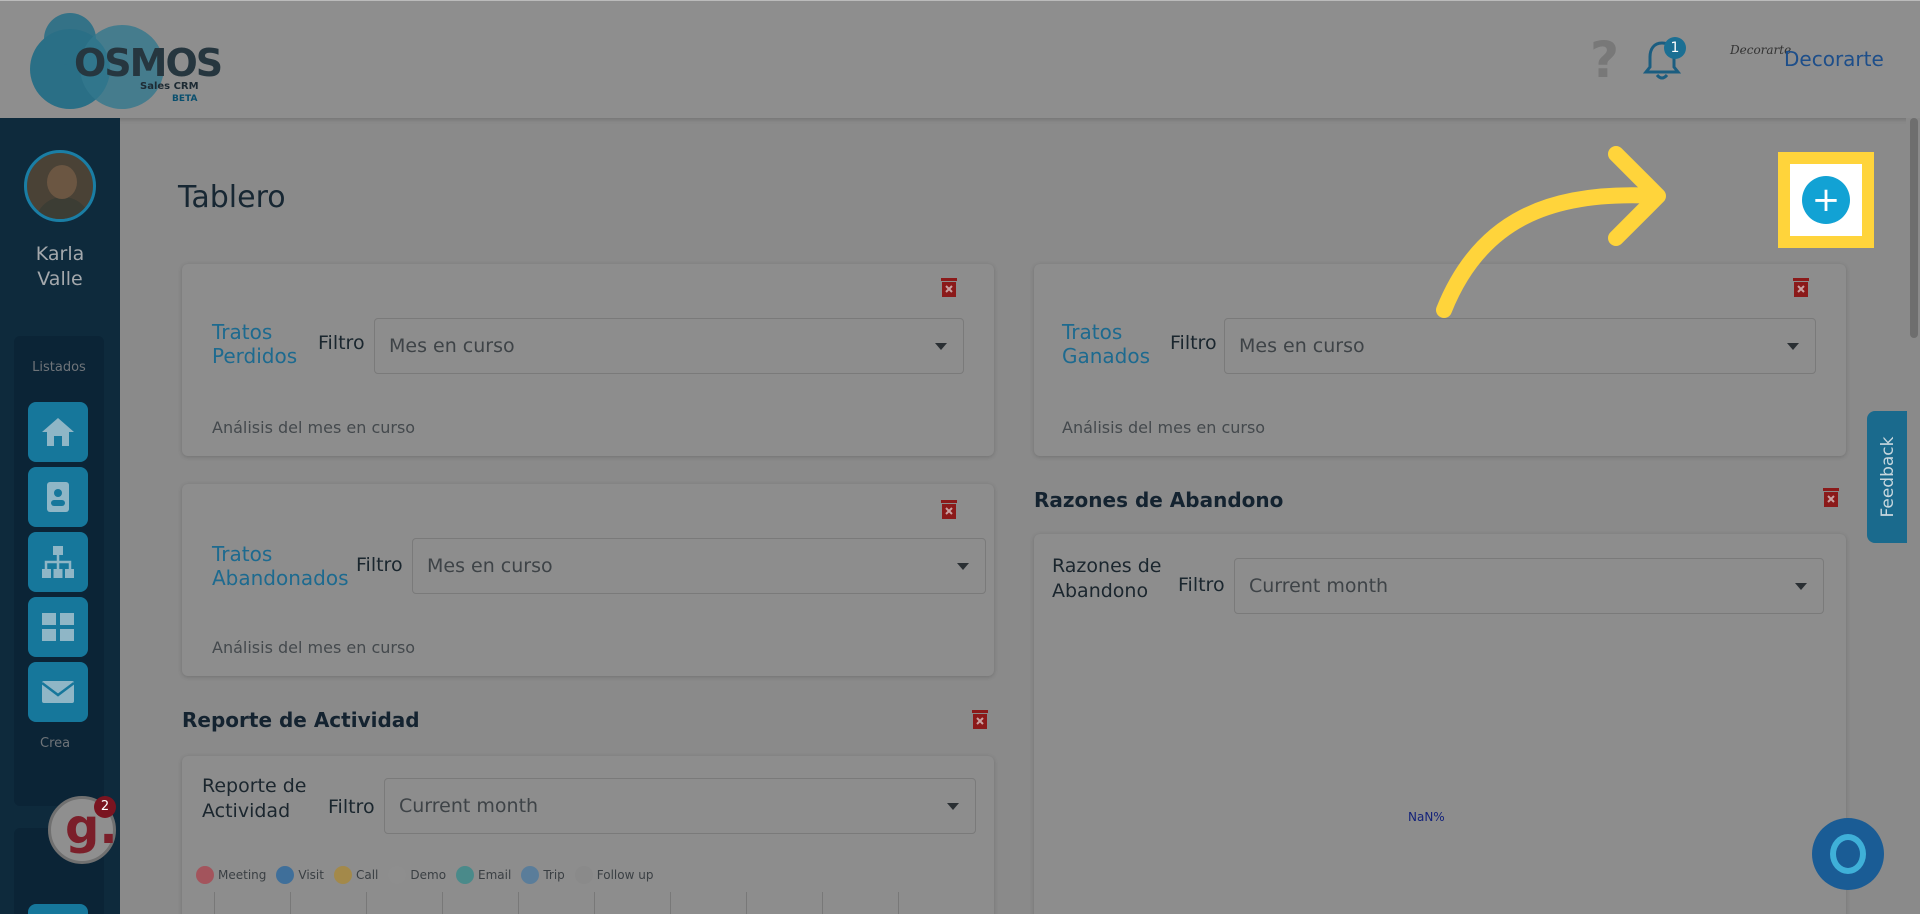 This screenshot has width=1920, height=914. Describe the element at coordinates (55, 743) in the screenshot. I see `create-label: Crea` at that location.